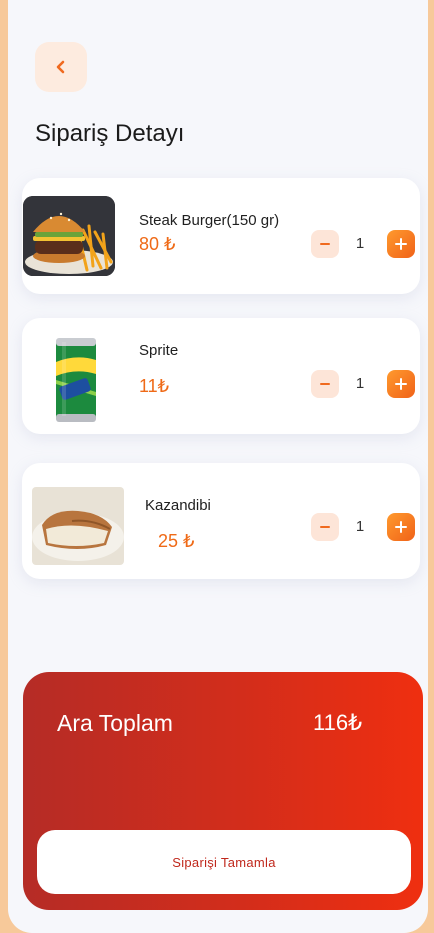  Describe the element at coordinates (338, 722) in the screenshot. I see `subtotal-value: 116₺` at that location.